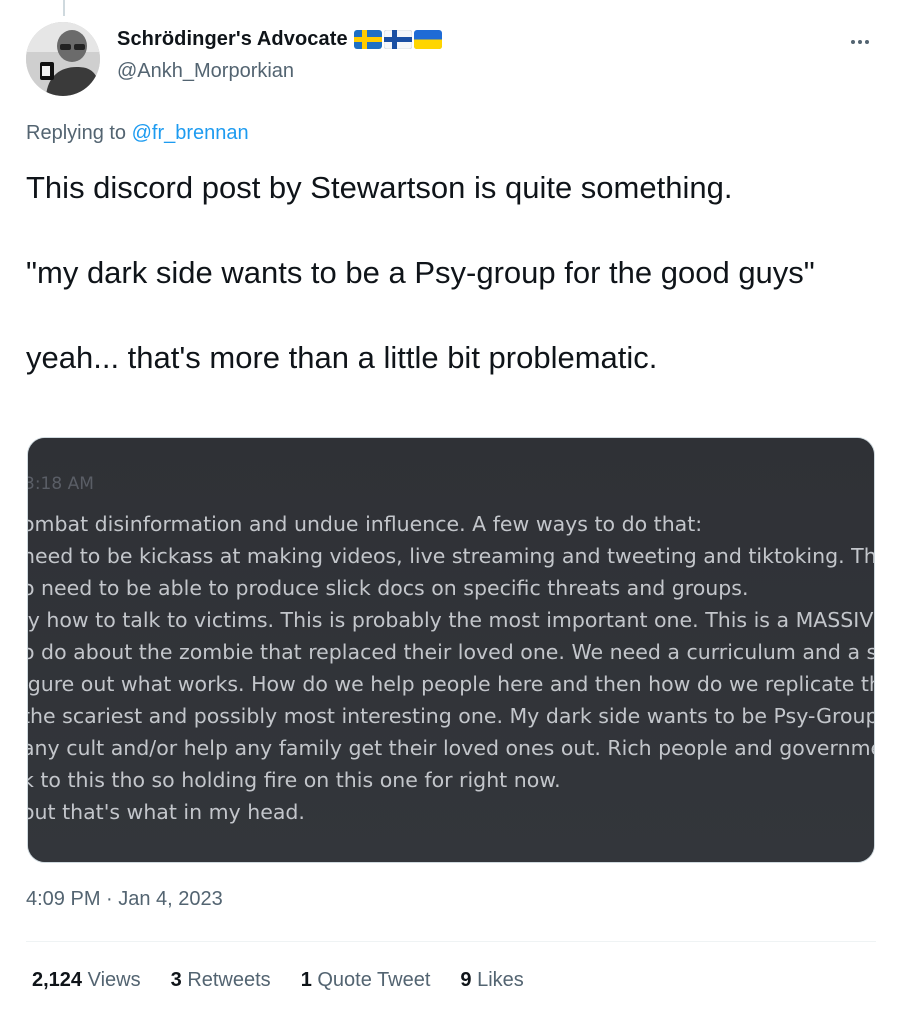 This screenshot has height=1020, width=916. What do you see at coordinates (367, 39) in the screenshot?
I see `sweden-flag-icon` at bounding box center [367, 39].